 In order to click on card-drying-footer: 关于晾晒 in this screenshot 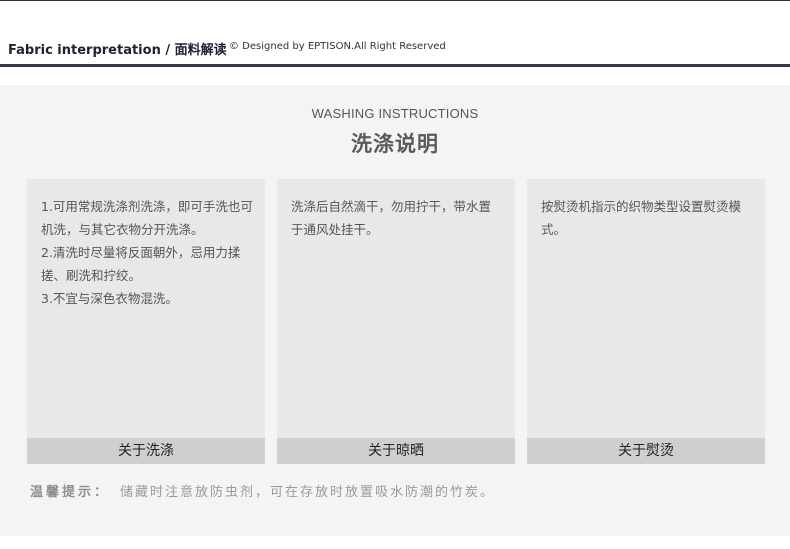, I will do `click(396, 451)`.